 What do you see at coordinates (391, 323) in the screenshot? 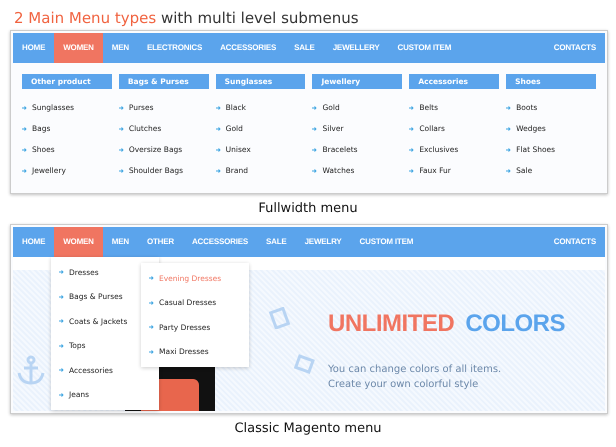
I see `banner-title-accent: UNLIMITED` at bounding box center [391, 323].